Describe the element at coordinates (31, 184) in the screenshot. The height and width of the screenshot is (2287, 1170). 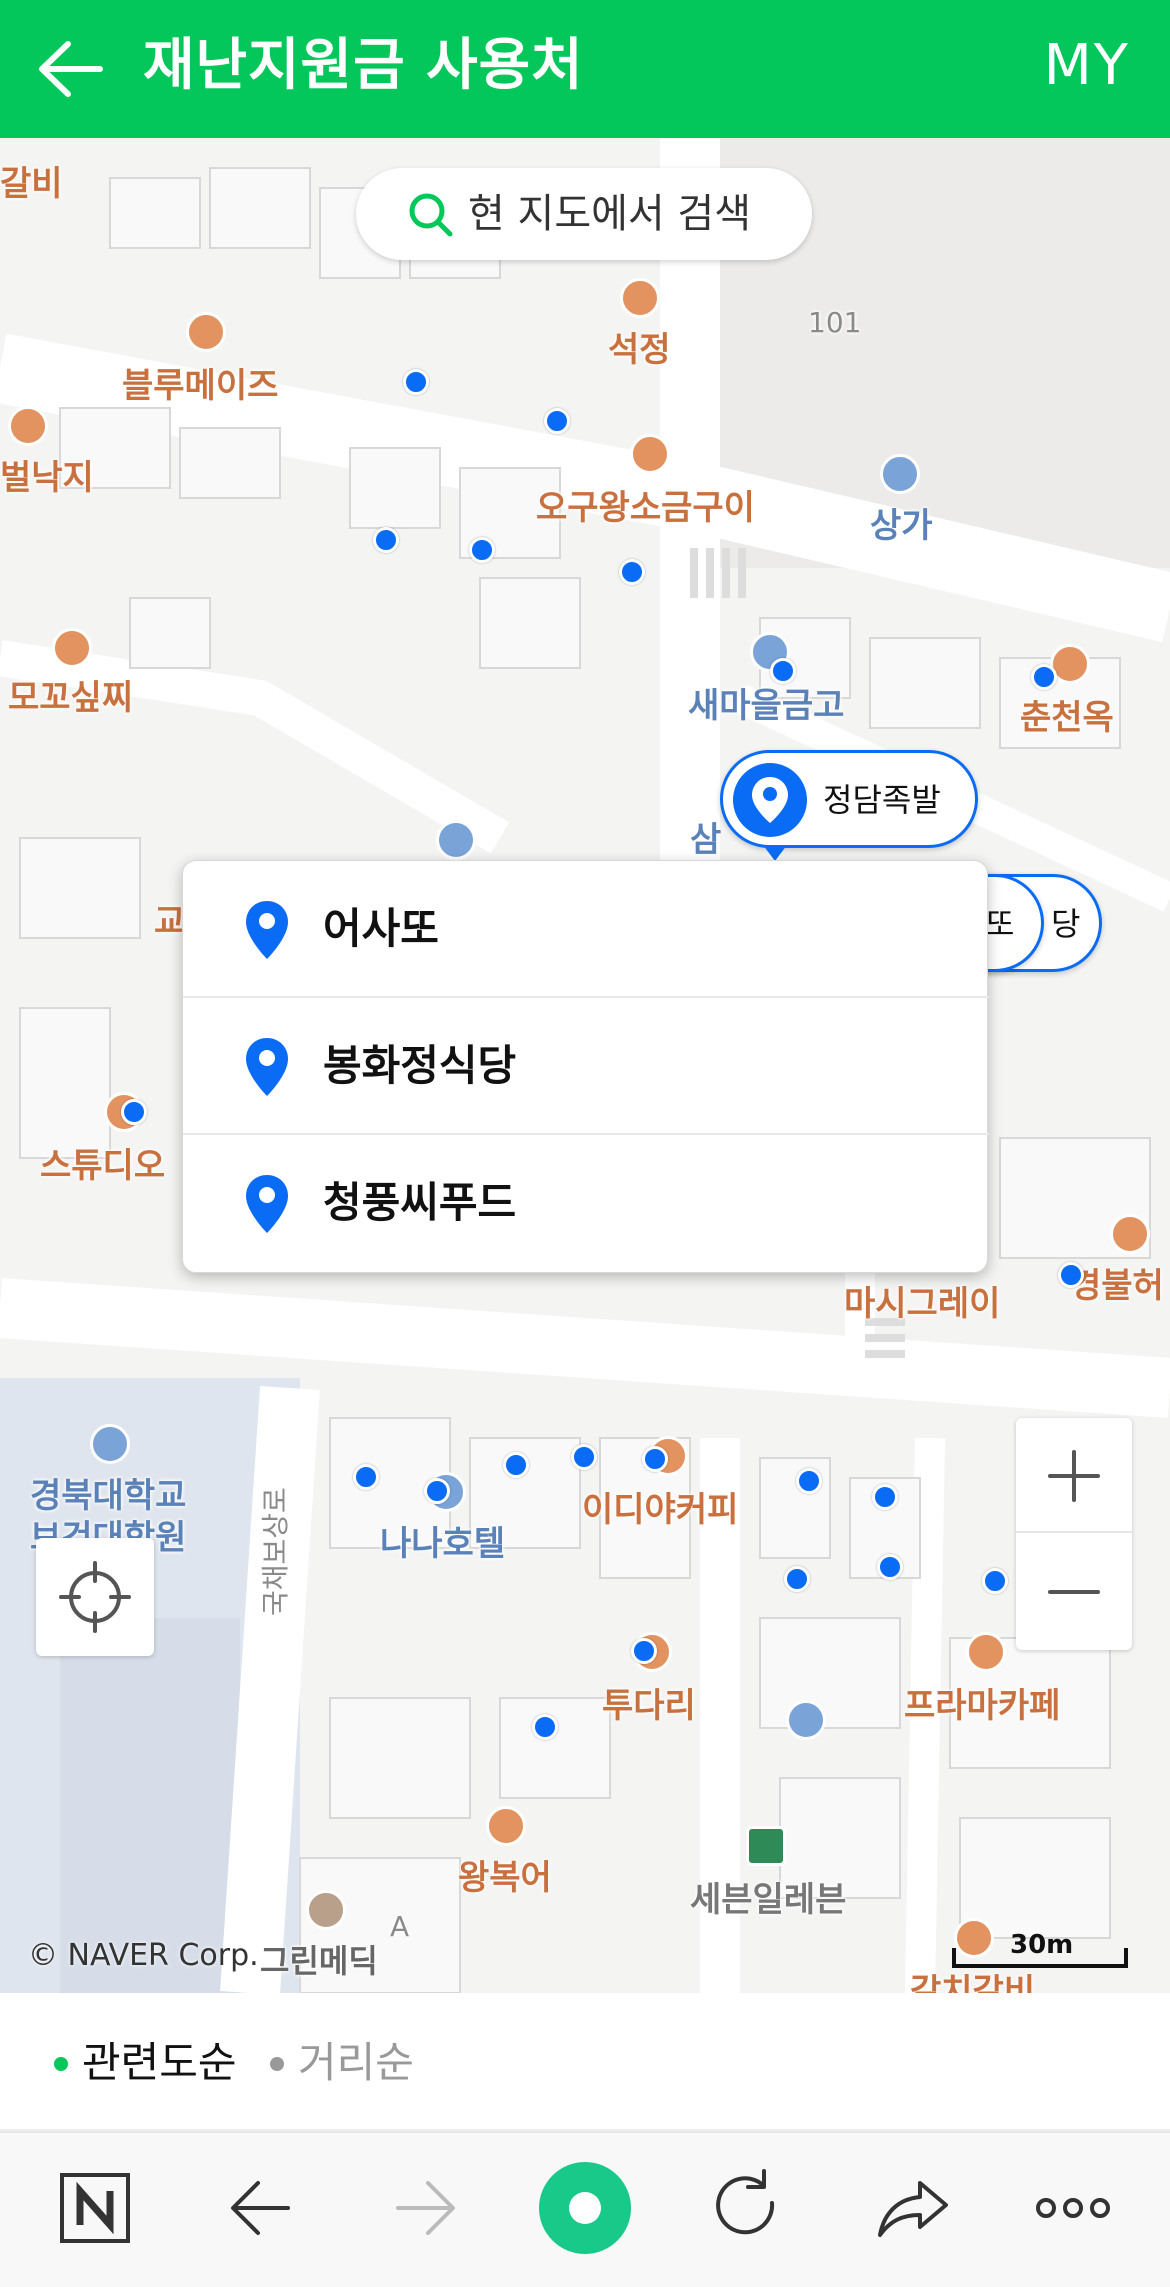
I see `poi-label: 갈비` at that location.